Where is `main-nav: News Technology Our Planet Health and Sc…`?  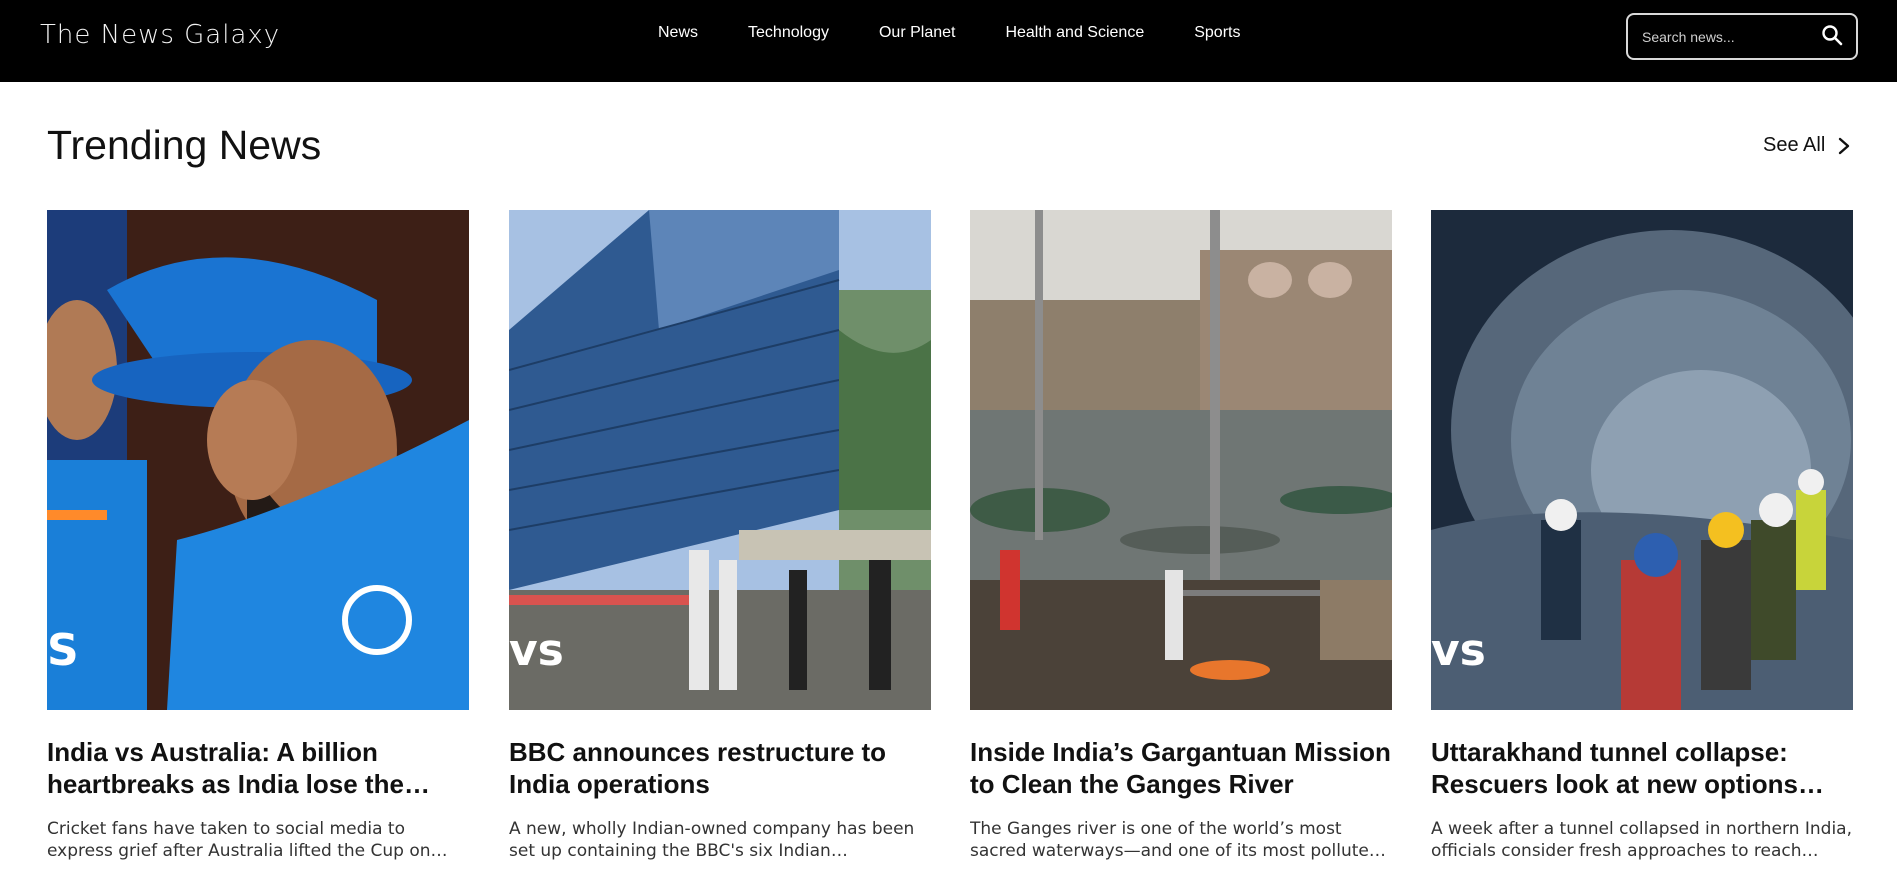 main-nav: News Technology Our Planet Health and Sc… is located at coordinates (974, 33).